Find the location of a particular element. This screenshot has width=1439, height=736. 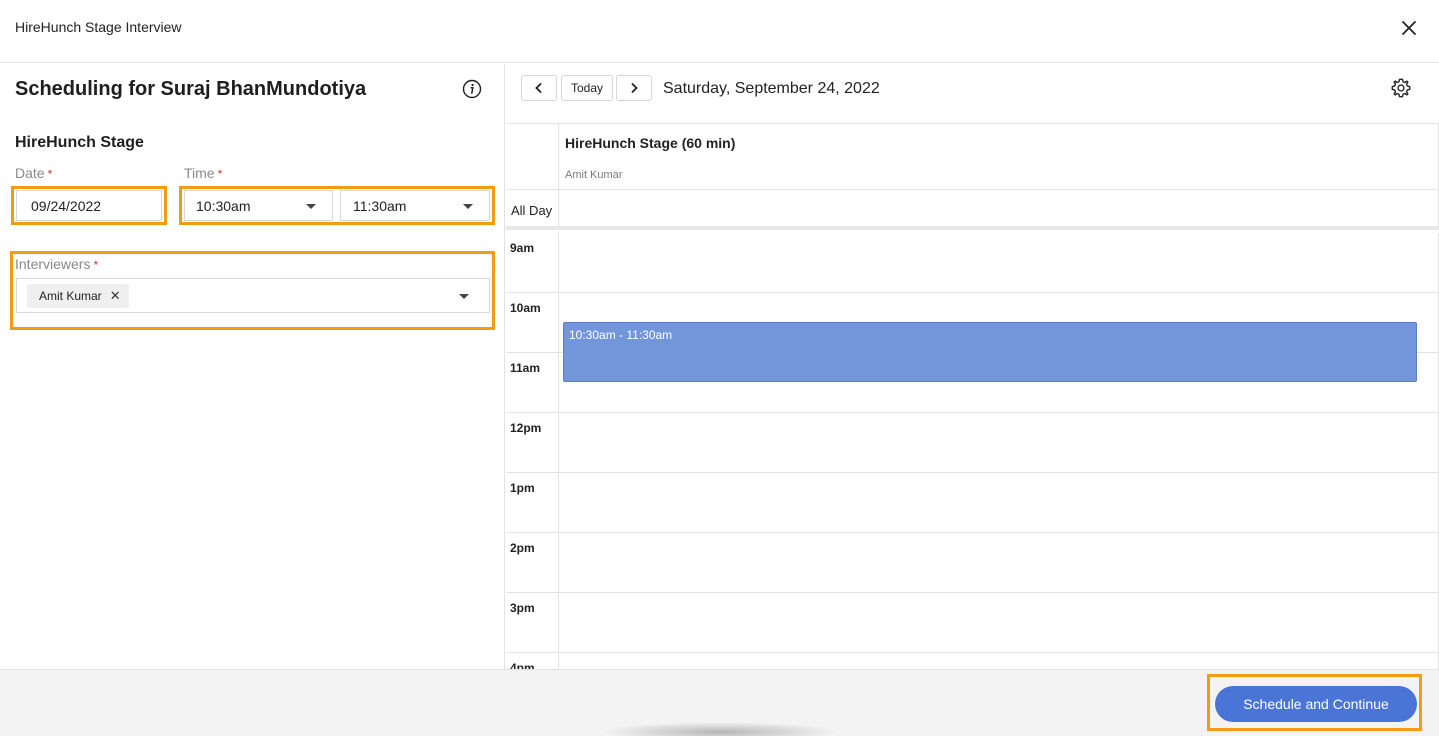

column-subtitle: Amit Kumar is located at coordinates (594, 175).